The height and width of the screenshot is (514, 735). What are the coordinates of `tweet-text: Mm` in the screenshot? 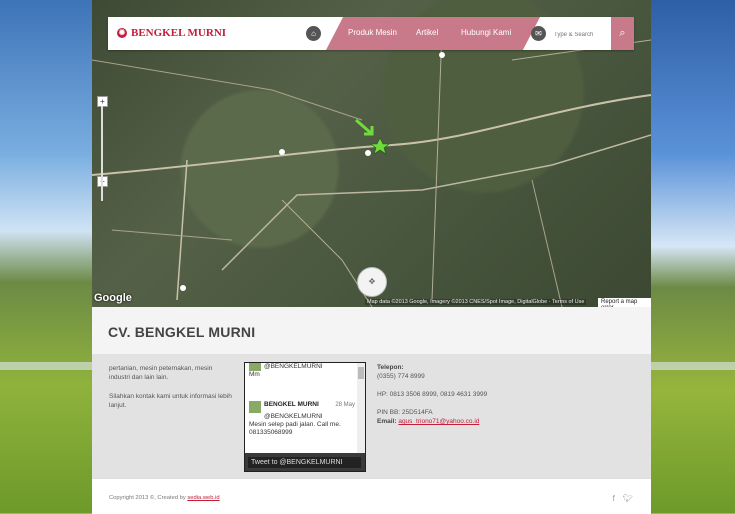 It's located at (254, 374).